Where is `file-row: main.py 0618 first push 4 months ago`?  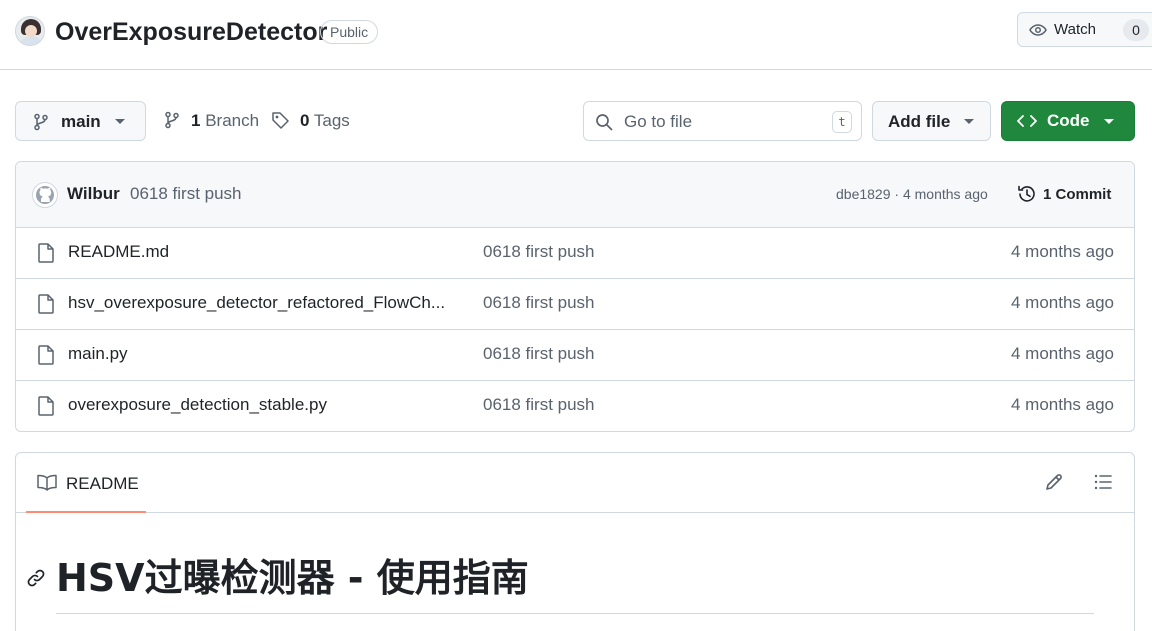
file-row: main.py 0618 first push 4 months ago is located at coordinates (575, 355).